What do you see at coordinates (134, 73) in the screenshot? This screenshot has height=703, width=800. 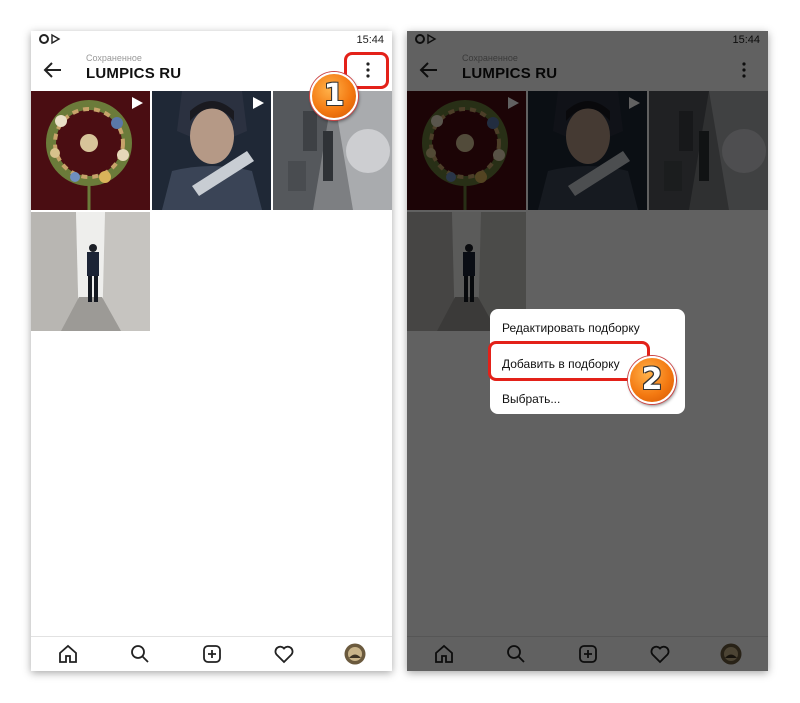 I see `collection-title: LUMPICS RU` at bounding box center [134, 73].